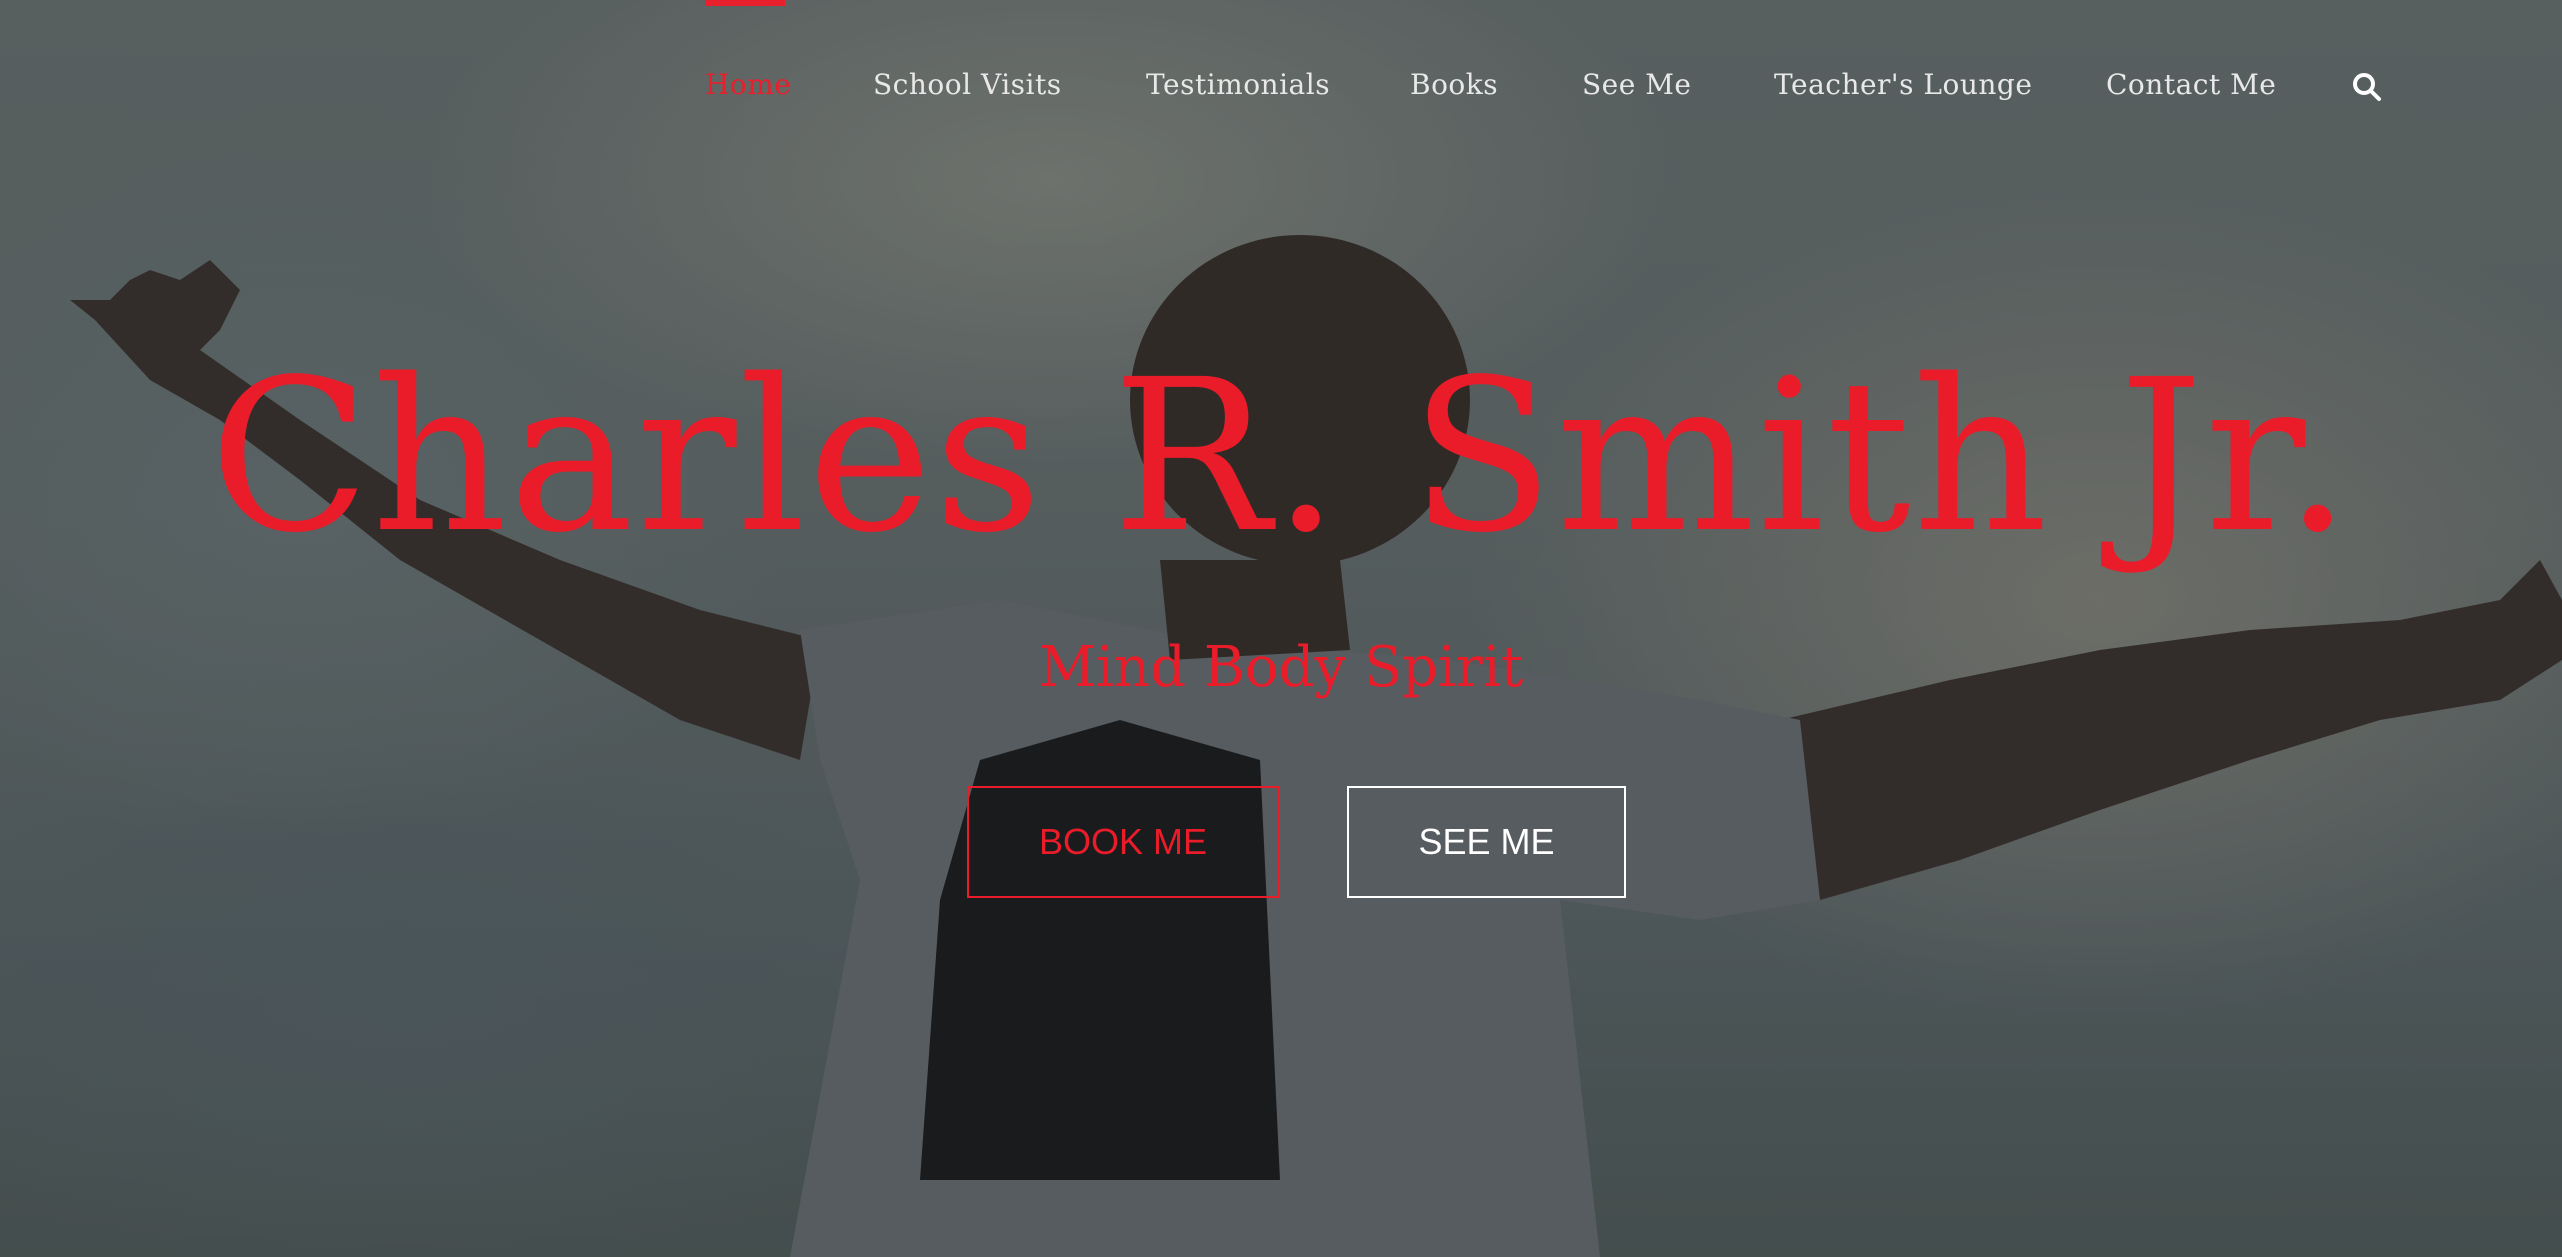  What do you see at coordinates (1486, 842) in the screenshot?
I see `see-me-button: SEE ME` at bounding box center [1486, 842].